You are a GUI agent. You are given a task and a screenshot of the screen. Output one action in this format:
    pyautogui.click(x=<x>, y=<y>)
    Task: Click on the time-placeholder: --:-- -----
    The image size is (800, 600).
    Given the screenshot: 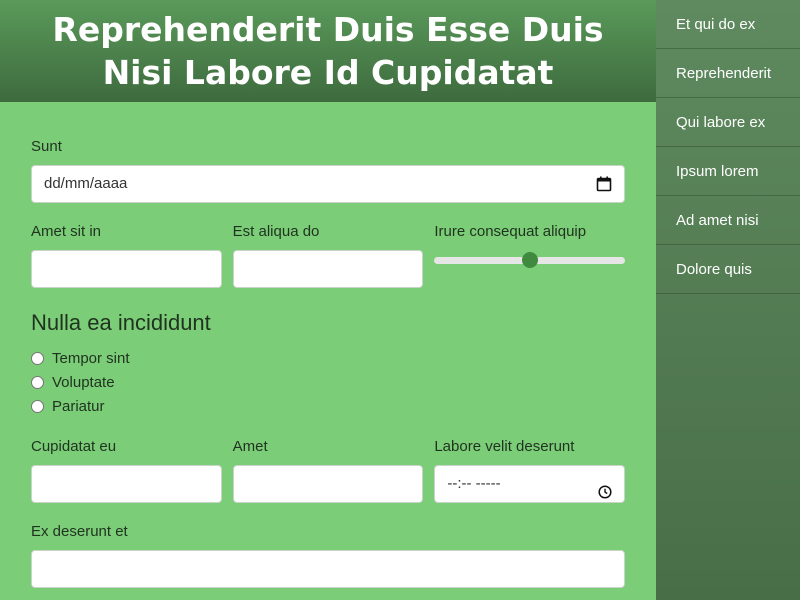 What is the action you would take?
    pyautogui.click(x=474, y=483)
    